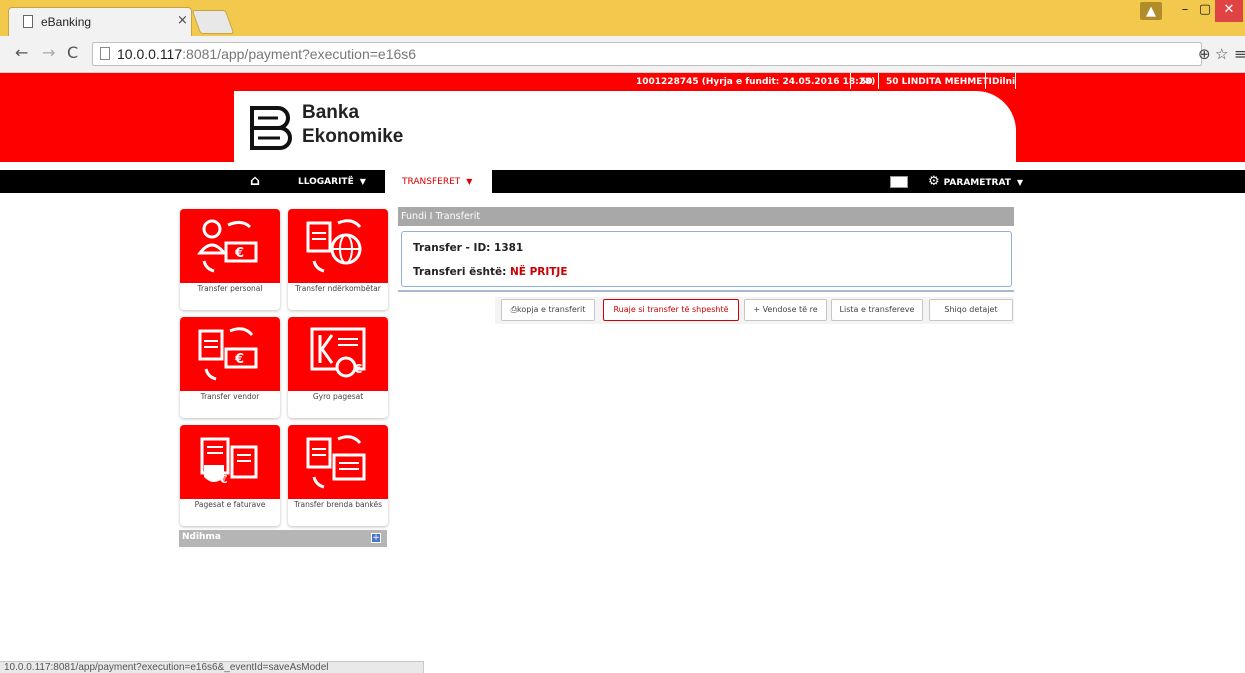  I want to click on transfer-status: Transferi është: NË PRITJE, so click(490, 272).